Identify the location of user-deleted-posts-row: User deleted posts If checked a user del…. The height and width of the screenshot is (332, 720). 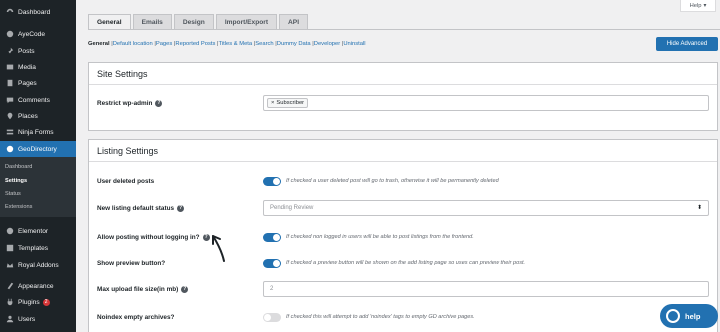
(404, 181).